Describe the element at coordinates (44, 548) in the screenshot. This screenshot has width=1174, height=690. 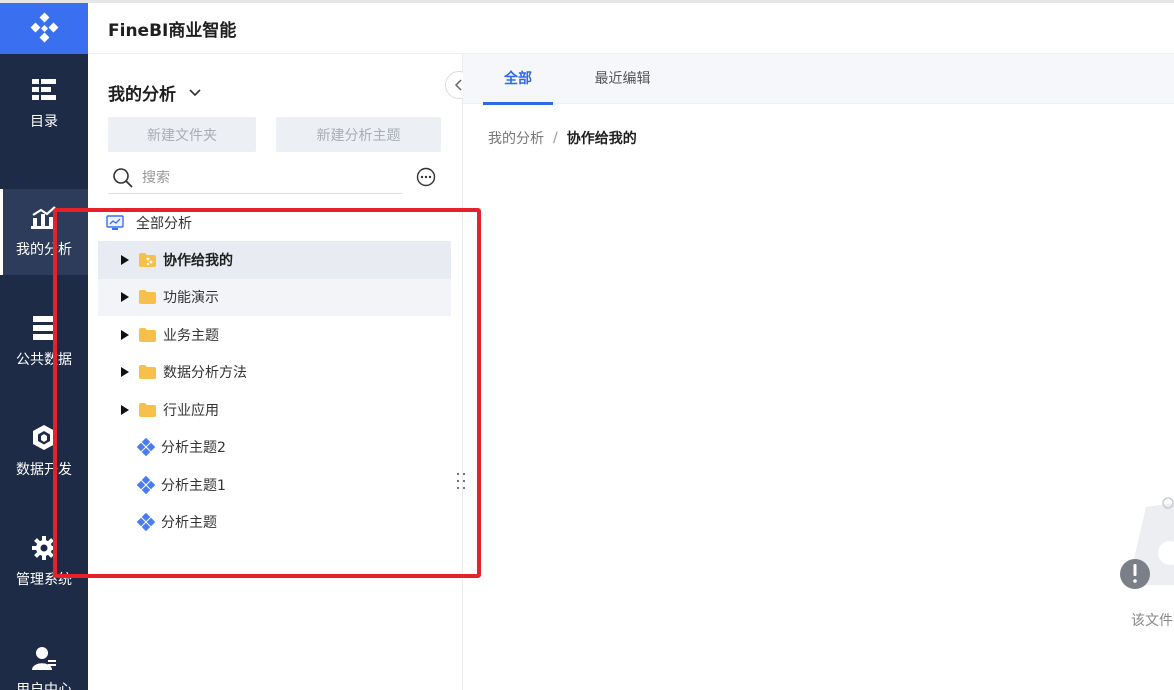
I see `gear-icon` at that location.